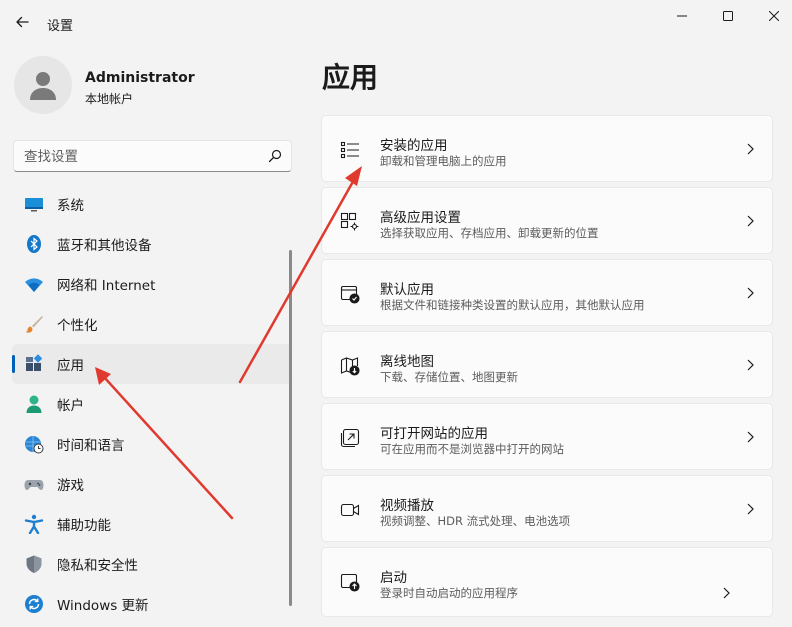 The width and height of the screenshot is (792, 627). I want to click on card-subtitle: 下载、存储位置、地图更新, so click(449, 377).